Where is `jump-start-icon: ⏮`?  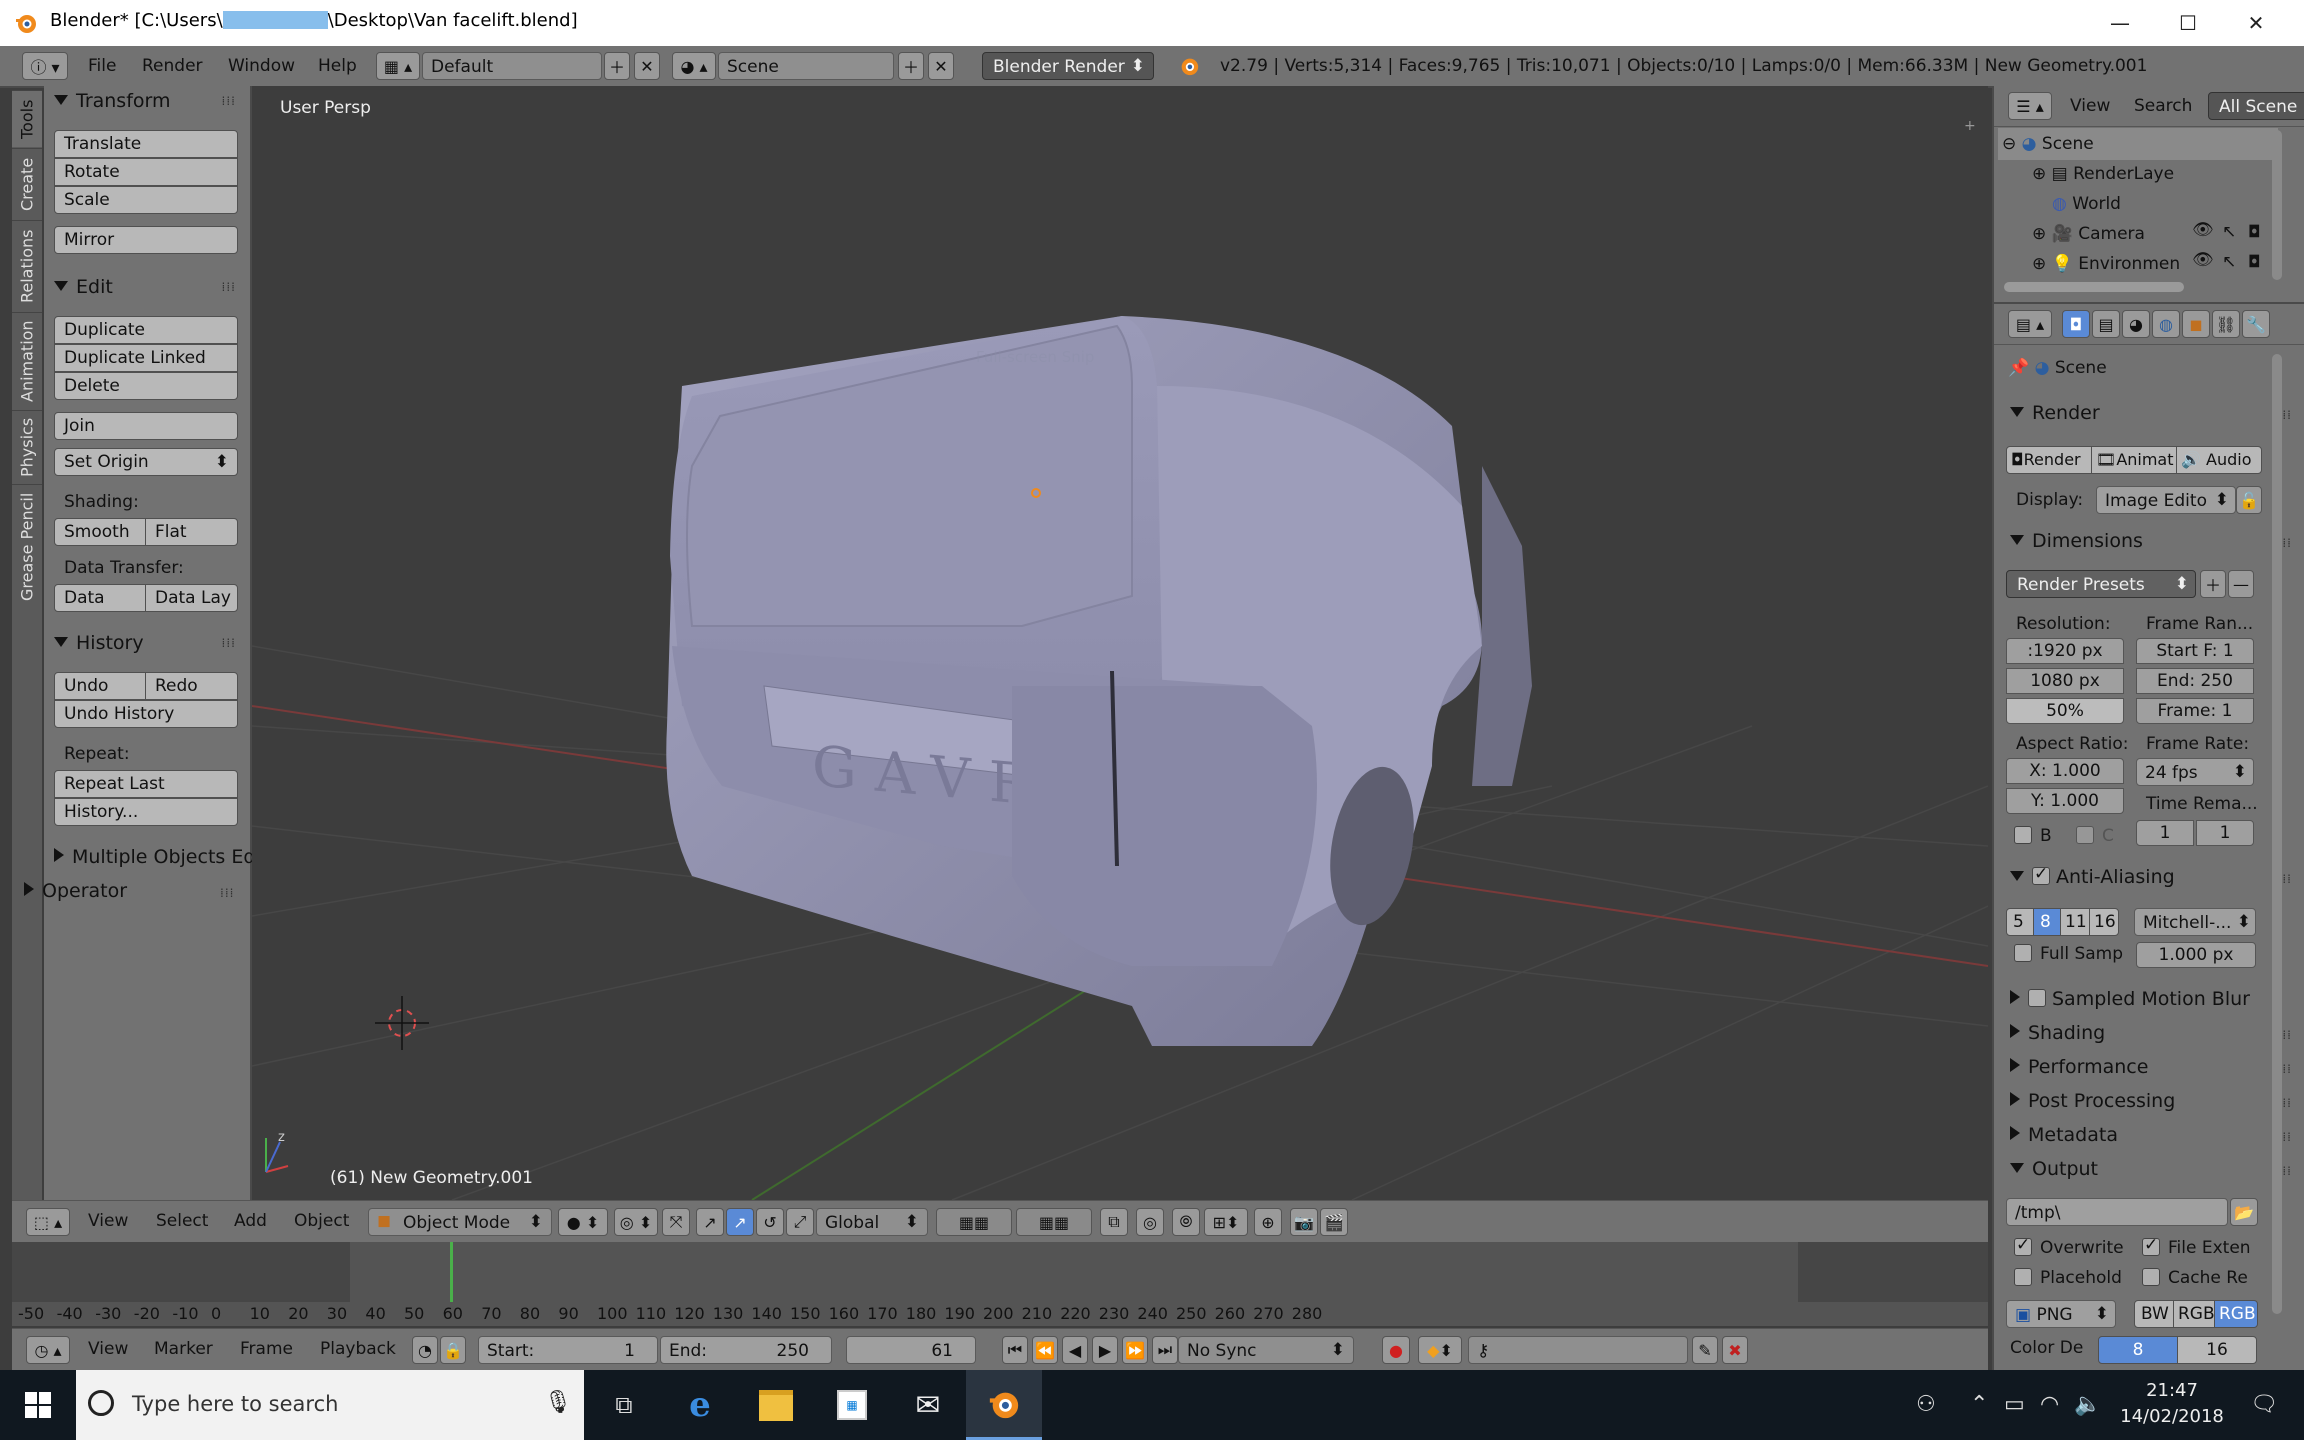 jump-start-icon: ⏮ is located at coordinates (1015, 1350).